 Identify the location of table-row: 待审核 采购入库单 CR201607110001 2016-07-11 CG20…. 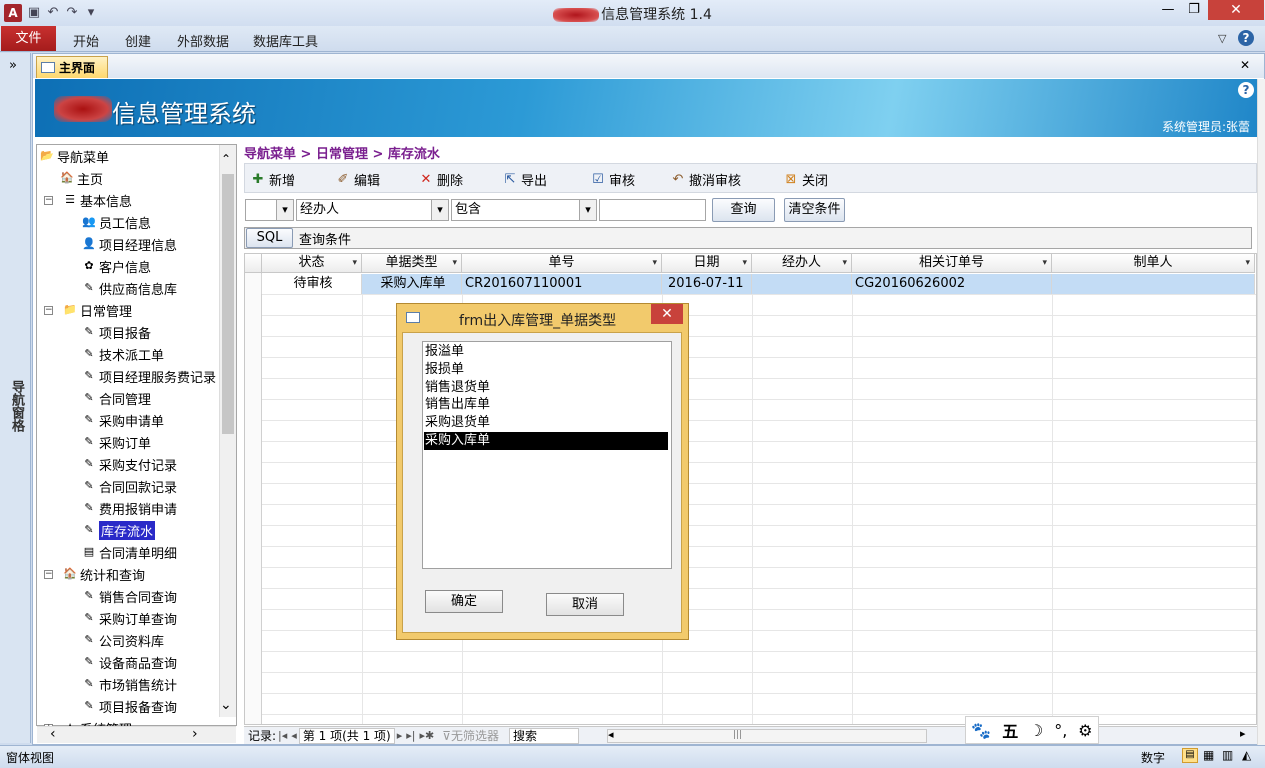
(750, 284).